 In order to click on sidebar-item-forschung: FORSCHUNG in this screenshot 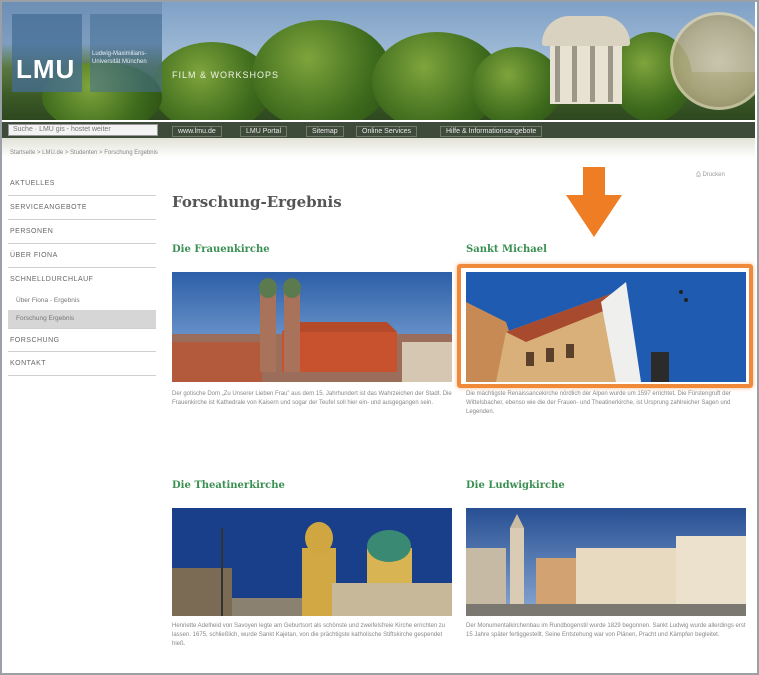, I will do `click(82, 340)`.